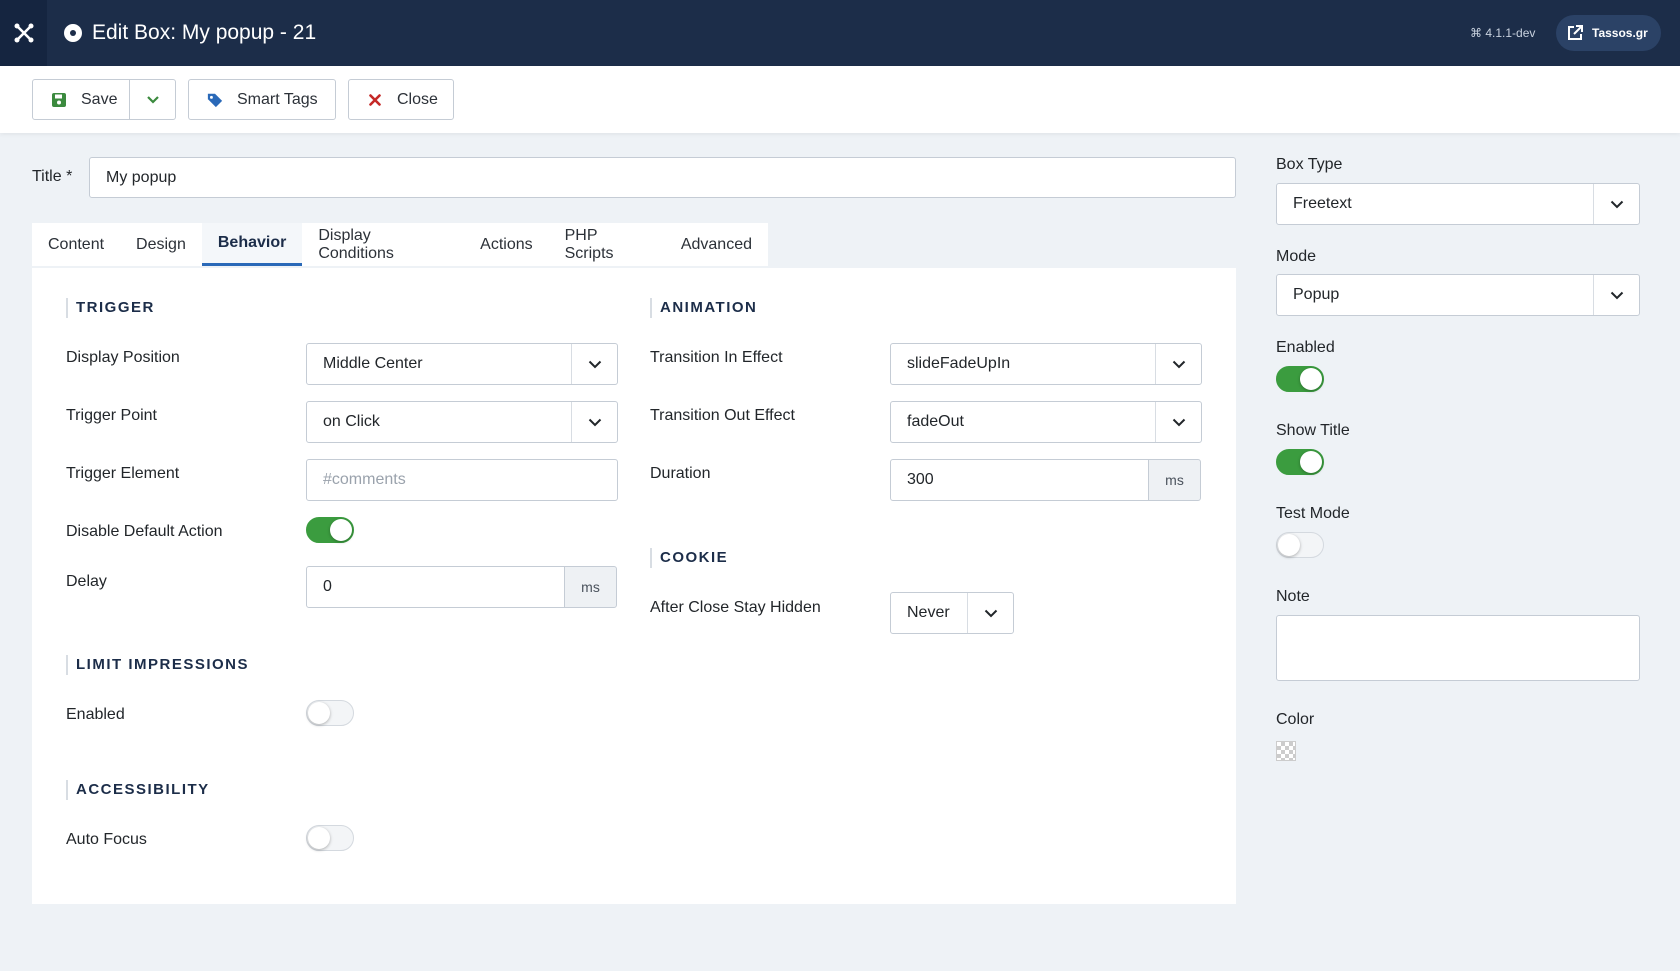 The width and height of the screenshot is (1680, 971). What do you see at coordinates (935, 421) in the screenshot?
I see `transition-out-value: fadeOut` at bounding box center [935, 421].